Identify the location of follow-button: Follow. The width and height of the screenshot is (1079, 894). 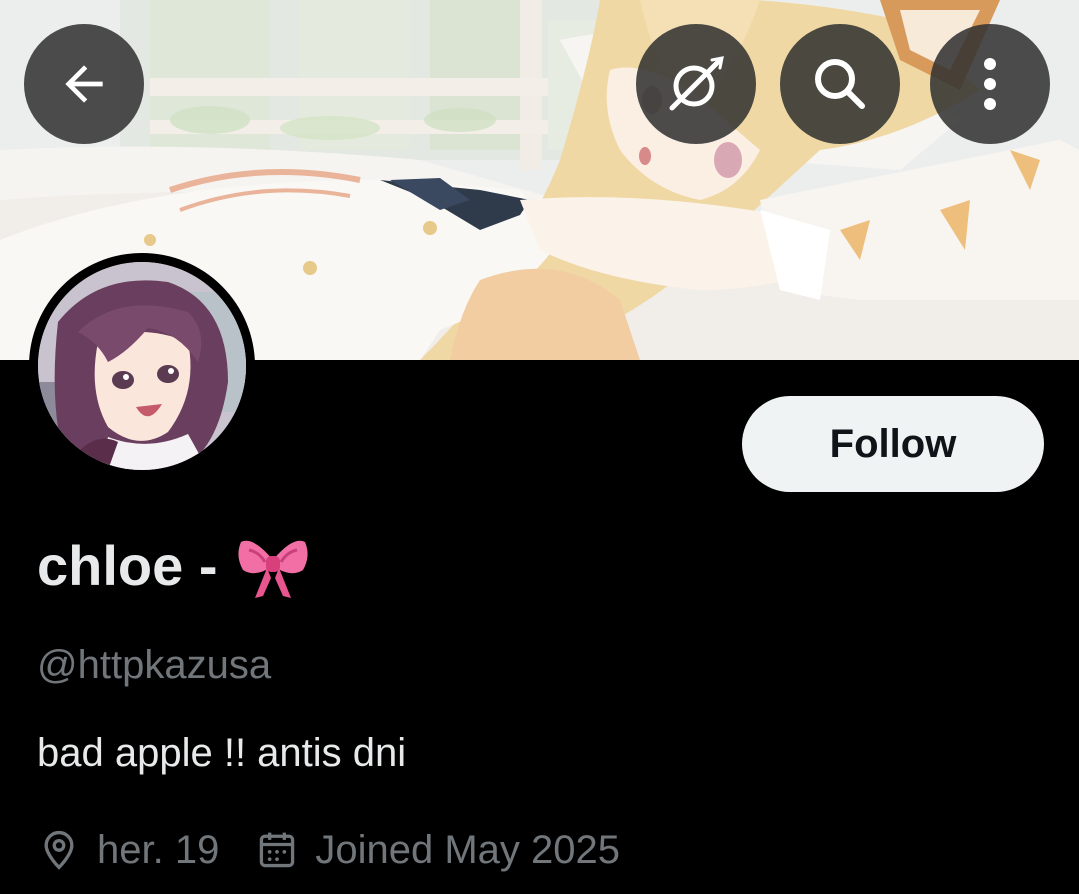
(893, 444).